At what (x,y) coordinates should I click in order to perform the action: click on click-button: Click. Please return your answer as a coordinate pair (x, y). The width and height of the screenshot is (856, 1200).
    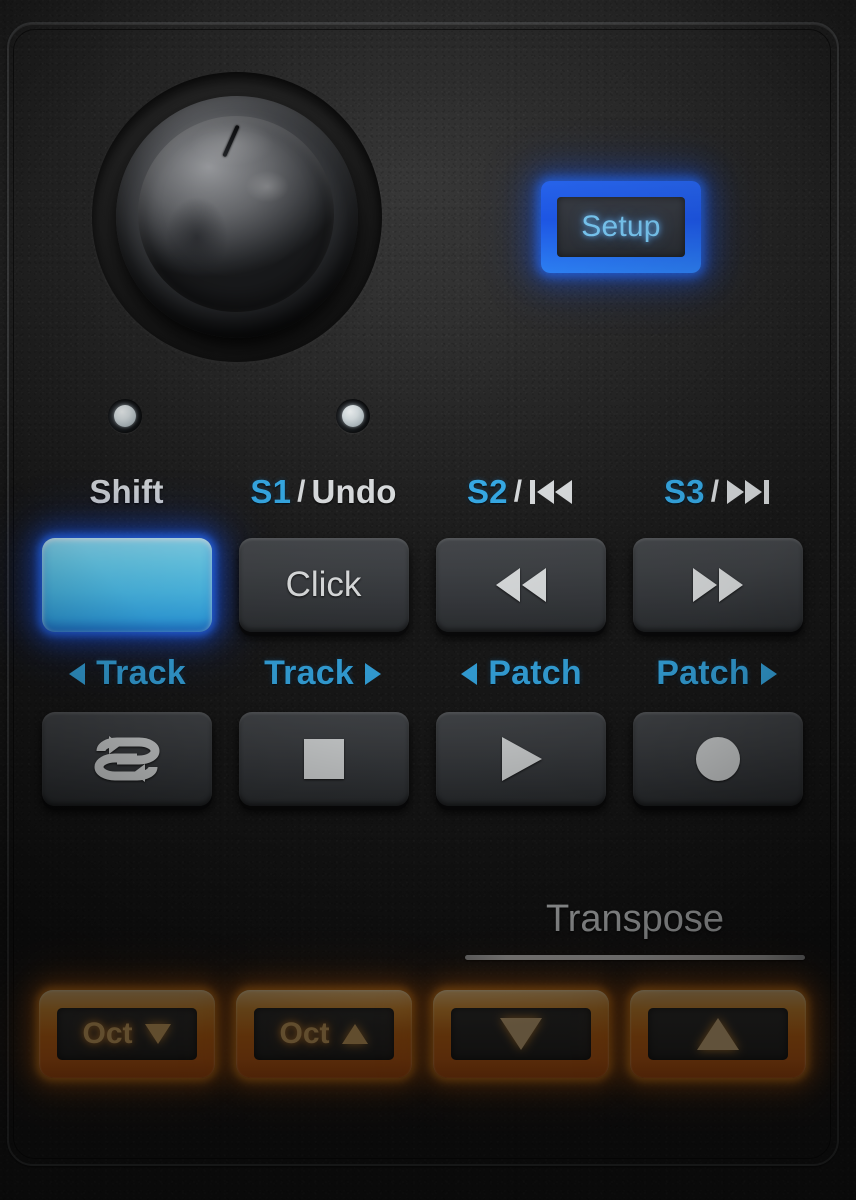
    Looking at the image, I should click on (323, 585).